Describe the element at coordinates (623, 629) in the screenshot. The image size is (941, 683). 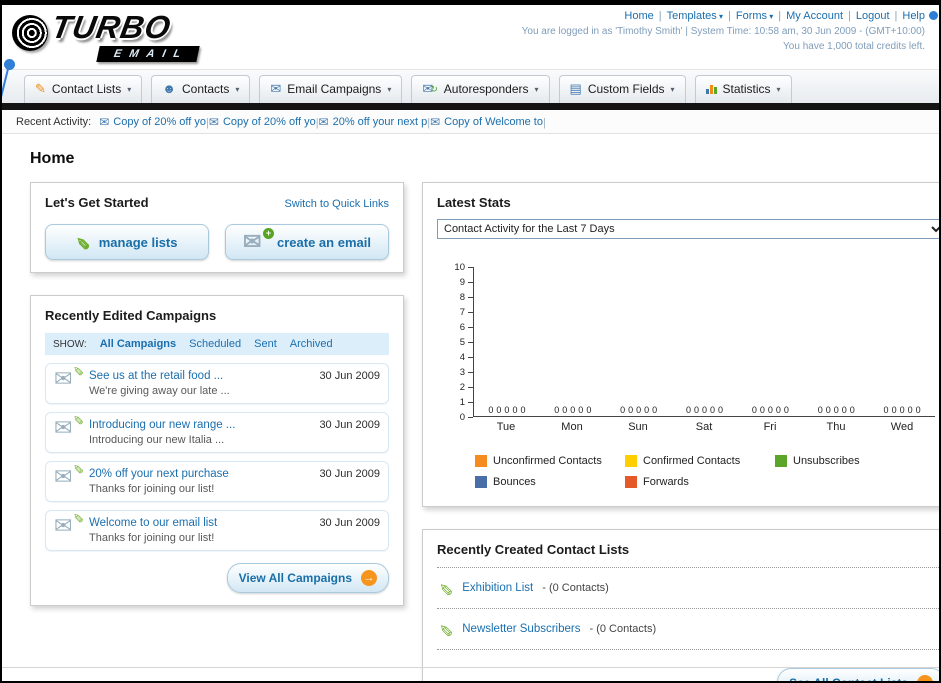
I see `contact-list-count: - (0 Contacts)` at that location.